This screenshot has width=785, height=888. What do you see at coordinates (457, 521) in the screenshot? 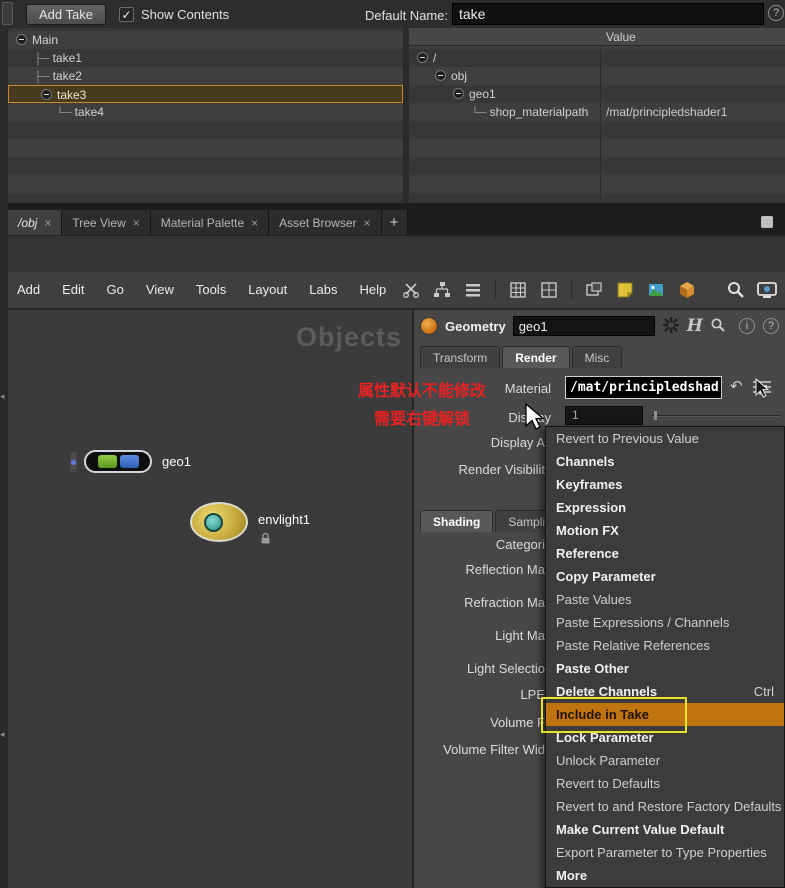
I see `subtab-shading: Shading` at bounding box center [457, 521].